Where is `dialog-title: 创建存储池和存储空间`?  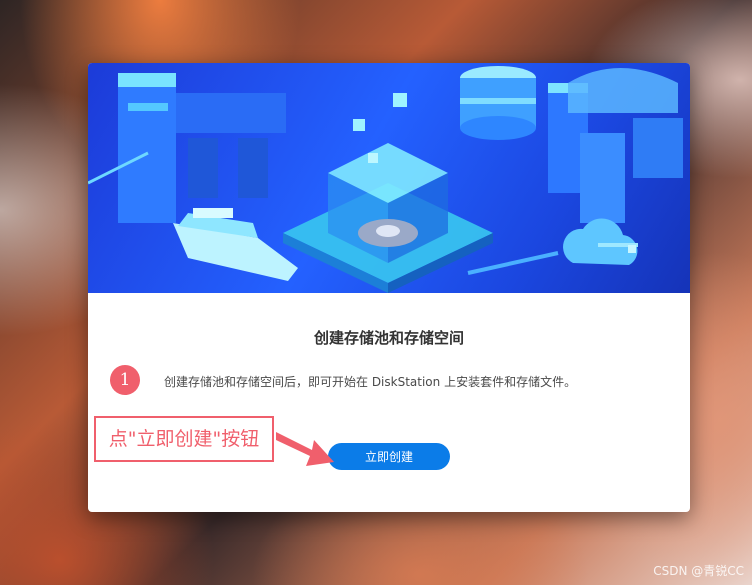 dialog-title: 创建存储池和存储空间 is located at coordinates (388, 338).